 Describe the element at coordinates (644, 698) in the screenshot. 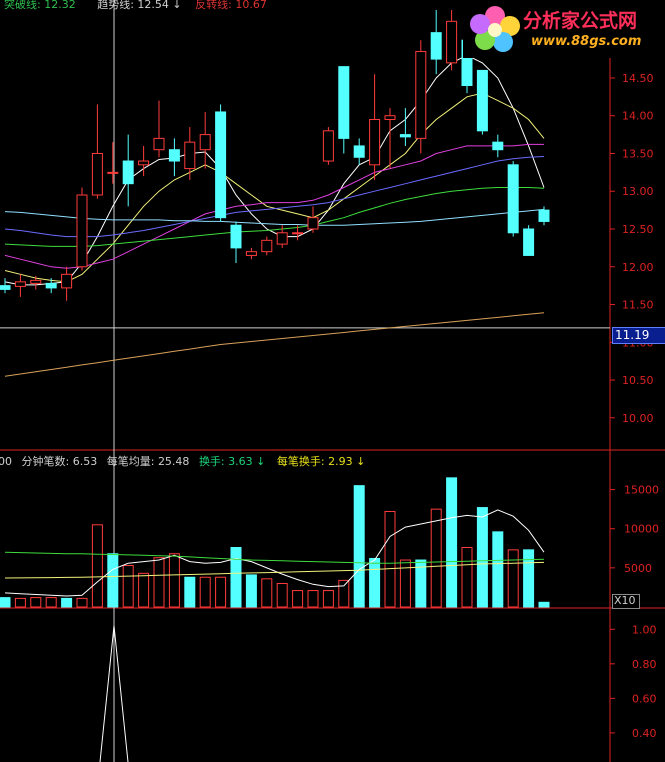

I see `indicator-tick-label: 0.60` at that location.